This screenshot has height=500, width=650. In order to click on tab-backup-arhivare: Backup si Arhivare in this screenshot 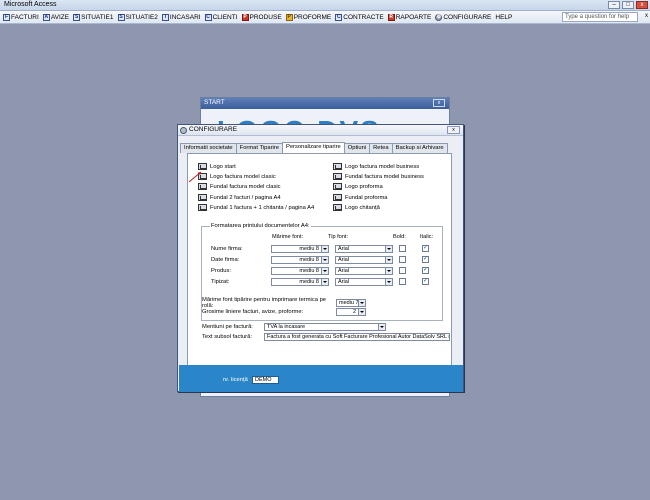, I will do `click(419, 148)`.